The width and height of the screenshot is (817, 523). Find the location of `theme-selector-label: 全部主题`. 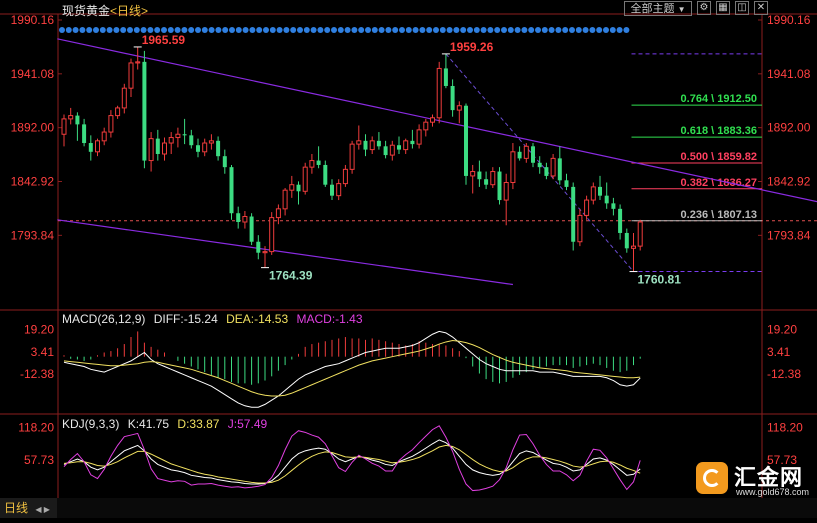

theme-selector-label: 全部主题 is located at coordinates (652, 9).